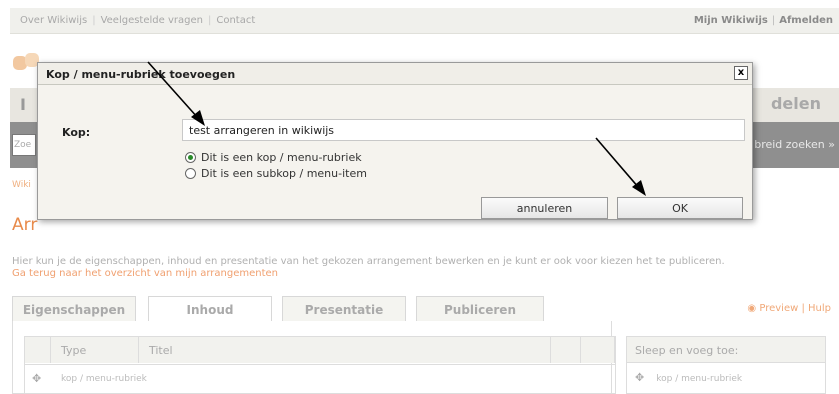 The width and height of the screenshot is (839, 394). What do you see at coordinates (794, 144) in the screenshot?
I see `advanced-search-link: breid zoeken »` at bounding box center [794, 144].